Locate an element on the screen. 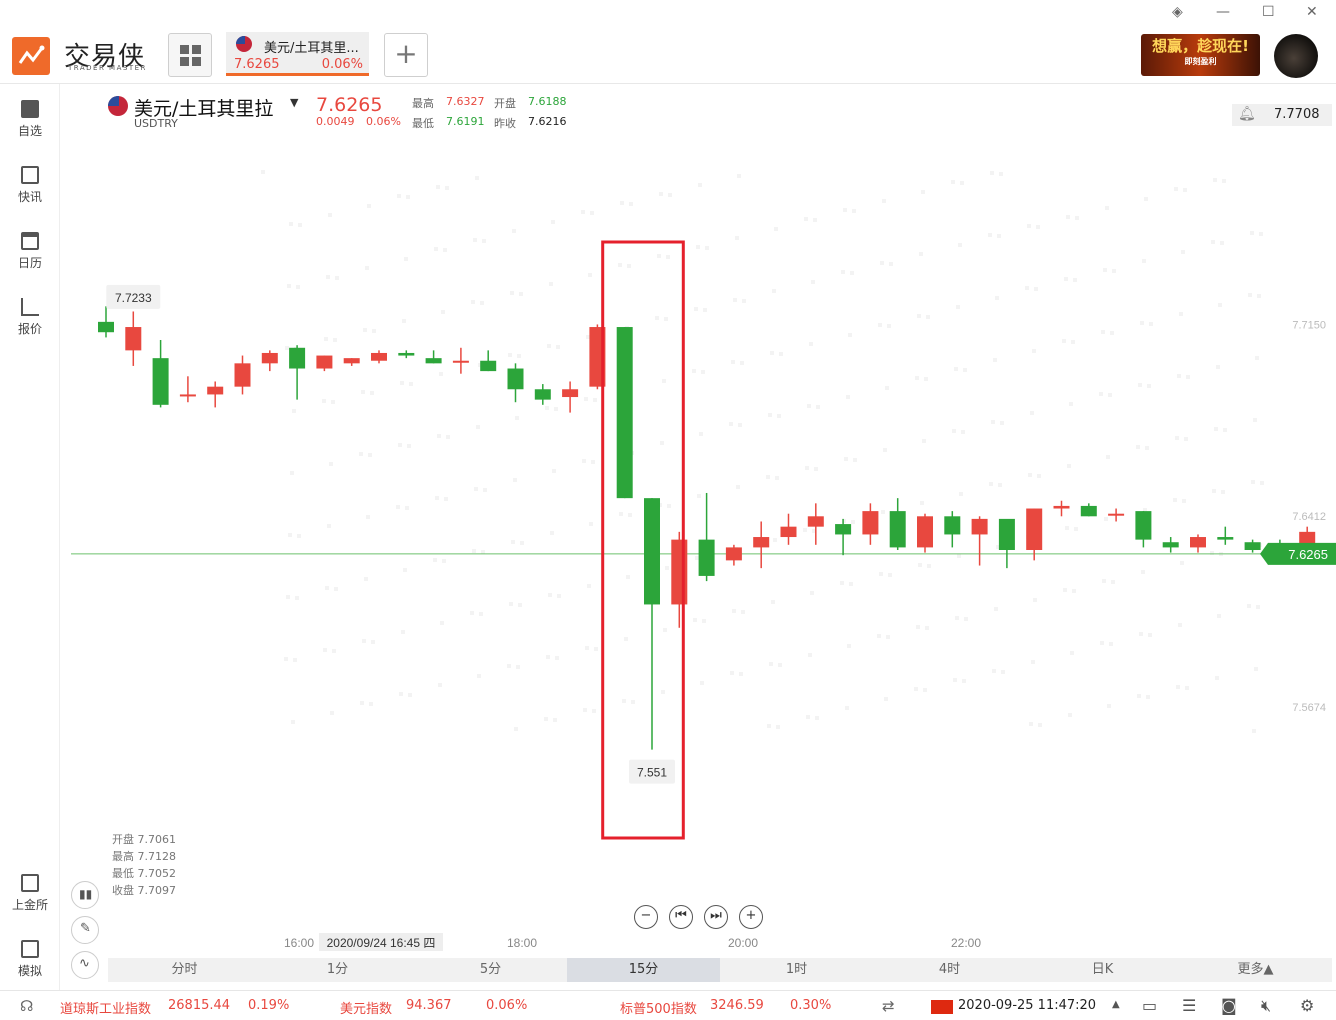 Image resolution: width=1336 pixels, height=1020 pixels. tab-timeframe-1m: 1分 is located at coordinates (337, 970).